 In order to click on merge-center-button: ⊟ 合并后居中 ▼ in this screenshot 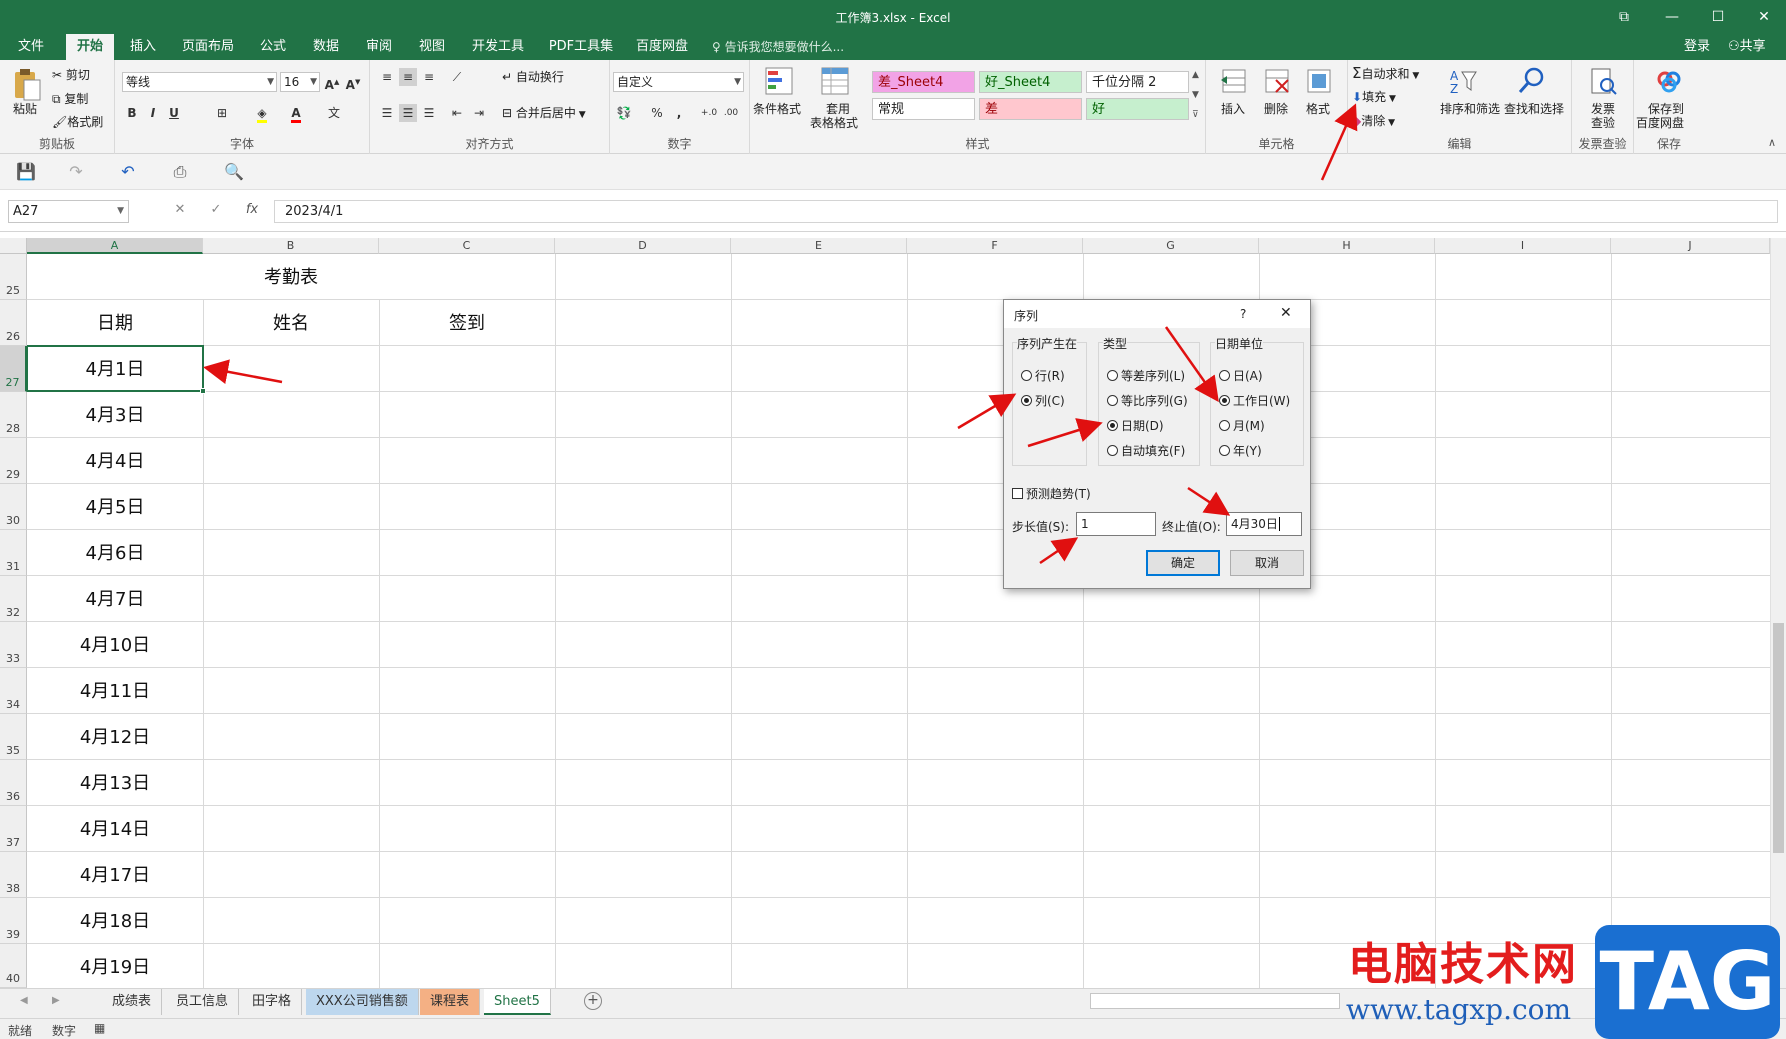, I will do `click(544, 112)`.